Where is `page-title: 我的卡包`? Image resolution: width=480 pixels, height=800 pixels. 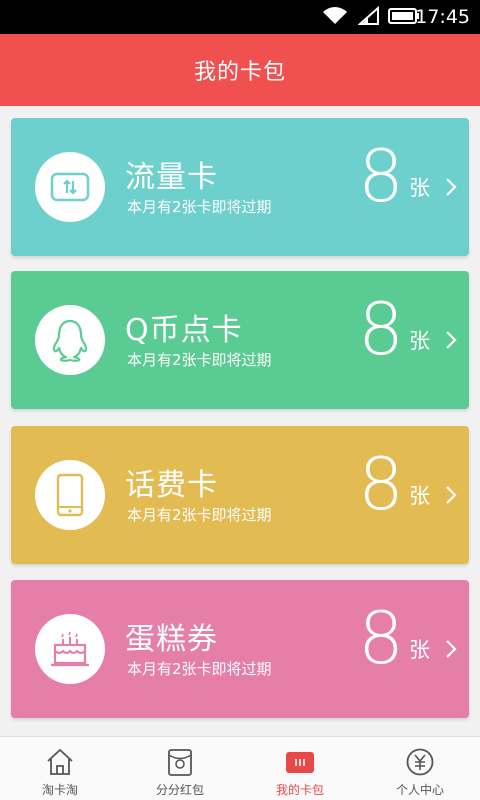
page-title: 我的卡包 is located at coordinates (239, 72).